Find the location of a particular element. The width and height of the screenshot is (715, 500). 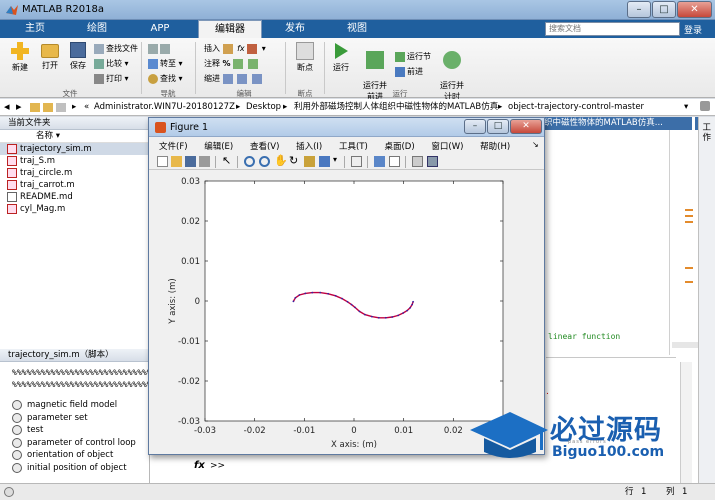

section-item: test is located at coordinates (74, 430).